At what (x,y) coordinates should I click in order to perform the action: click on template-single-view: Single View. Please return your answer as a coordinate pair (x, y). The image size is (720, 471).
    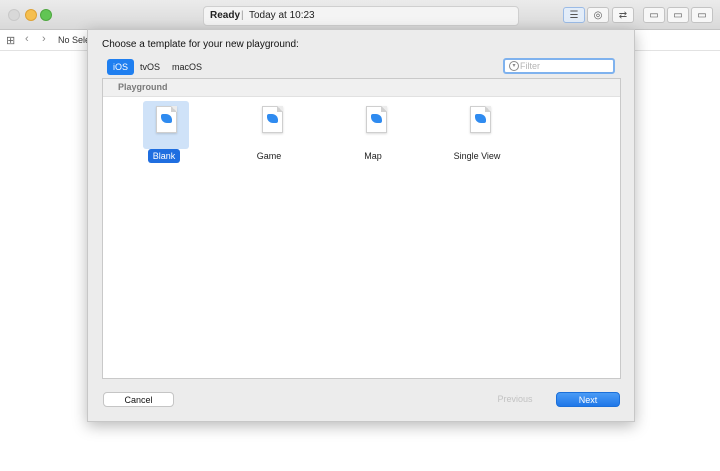
    Looking at the image, I should click on (477, 136).